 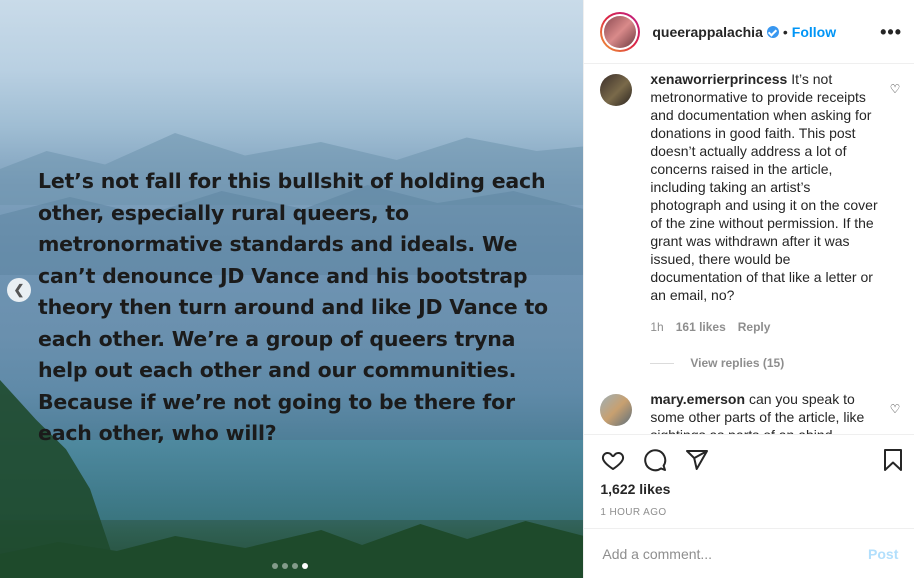 I want to click on view-replies-button: View replies (15), so click(x=775, y=363).